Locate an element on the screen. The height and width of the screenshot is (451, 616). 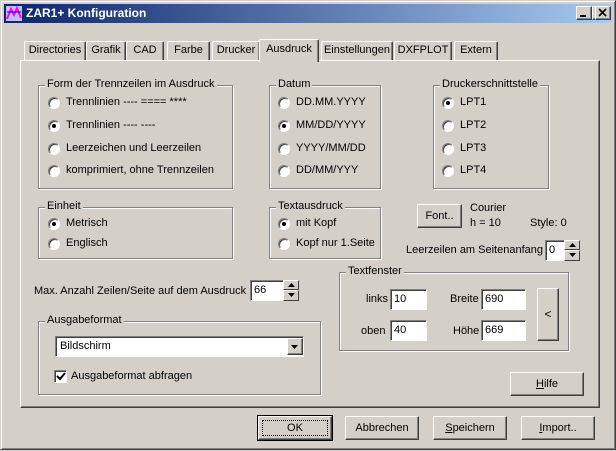
dropdown-button is located at coordinates (295, 346).